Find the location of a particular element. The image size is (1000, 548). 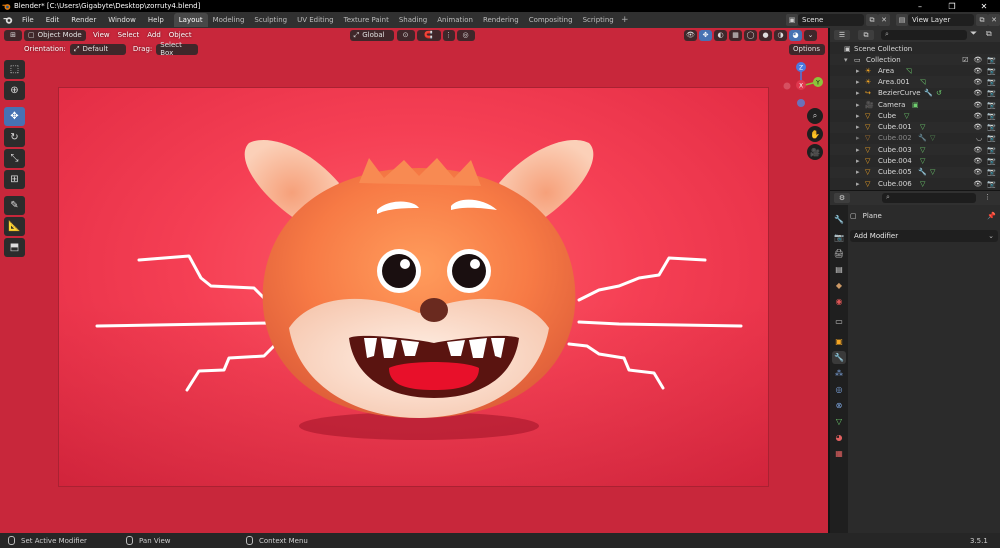

outliner-search-input: ⌕ is located at coordinates (924, 35).